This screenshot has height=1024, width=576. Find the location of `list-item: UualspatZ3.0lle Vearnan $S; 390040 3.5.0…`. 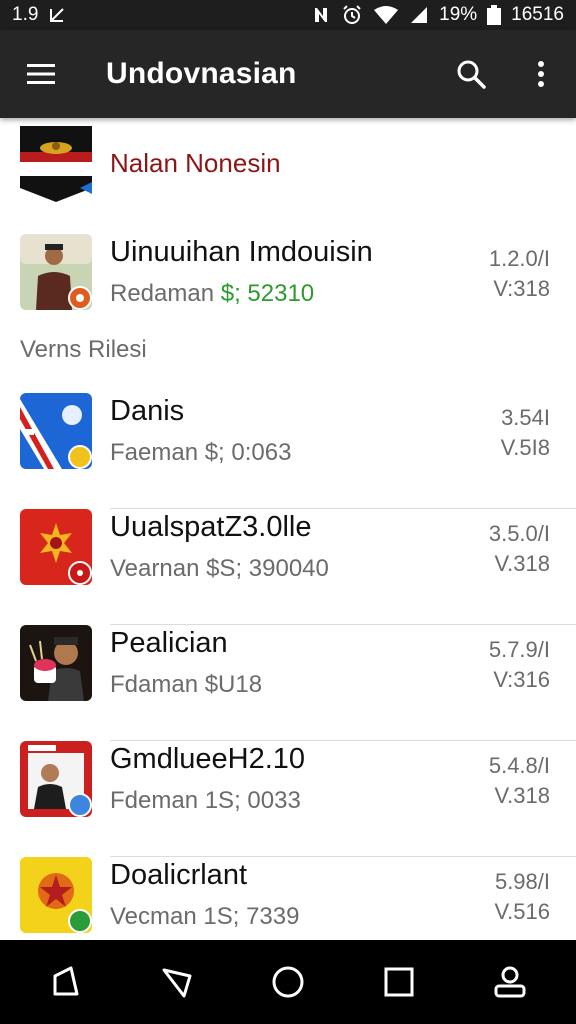

list-item: UualspatZ3.0lle Vearnan $S; 390040 3.5.0… is located at coordinates (288, 567).